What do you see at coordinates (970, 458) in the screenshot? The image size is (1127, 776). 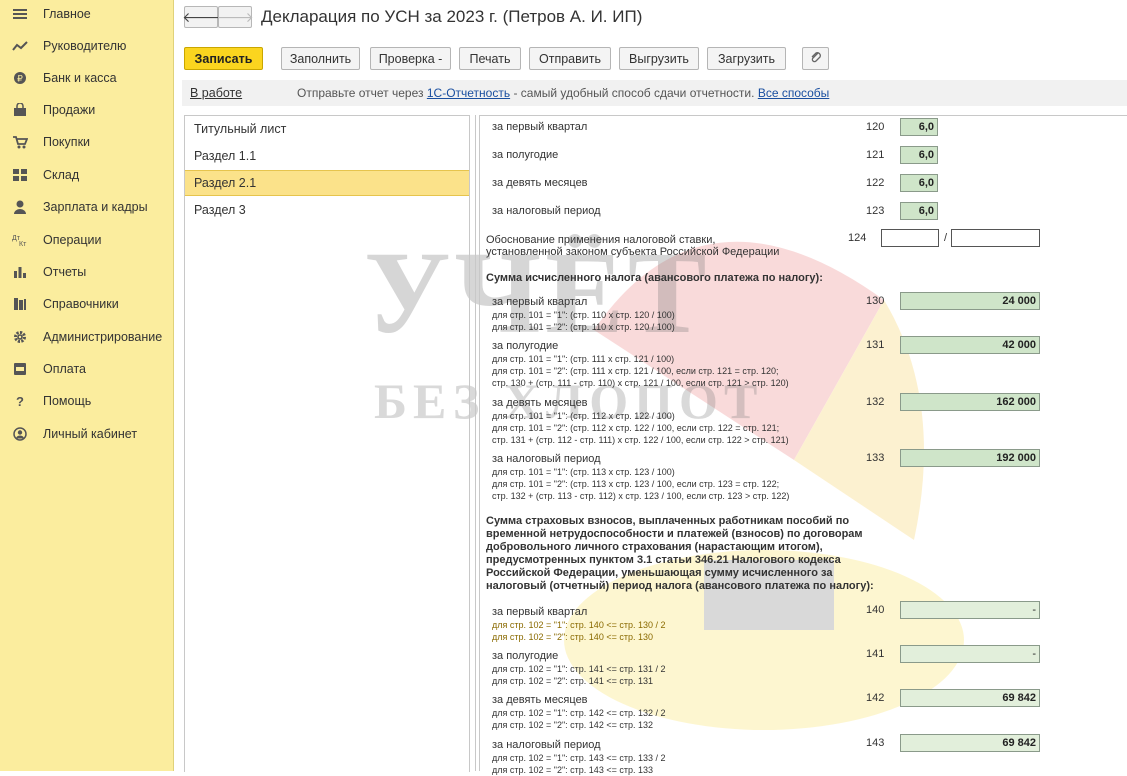 I see `row-133-value: 192 000` at bounding box center [970, 458].